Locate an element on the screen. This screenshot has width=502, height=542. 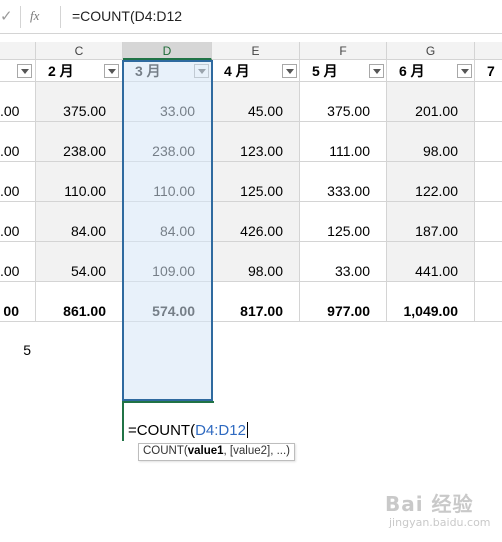
header-cell-h: 7 is located at coordinates (488, 71).